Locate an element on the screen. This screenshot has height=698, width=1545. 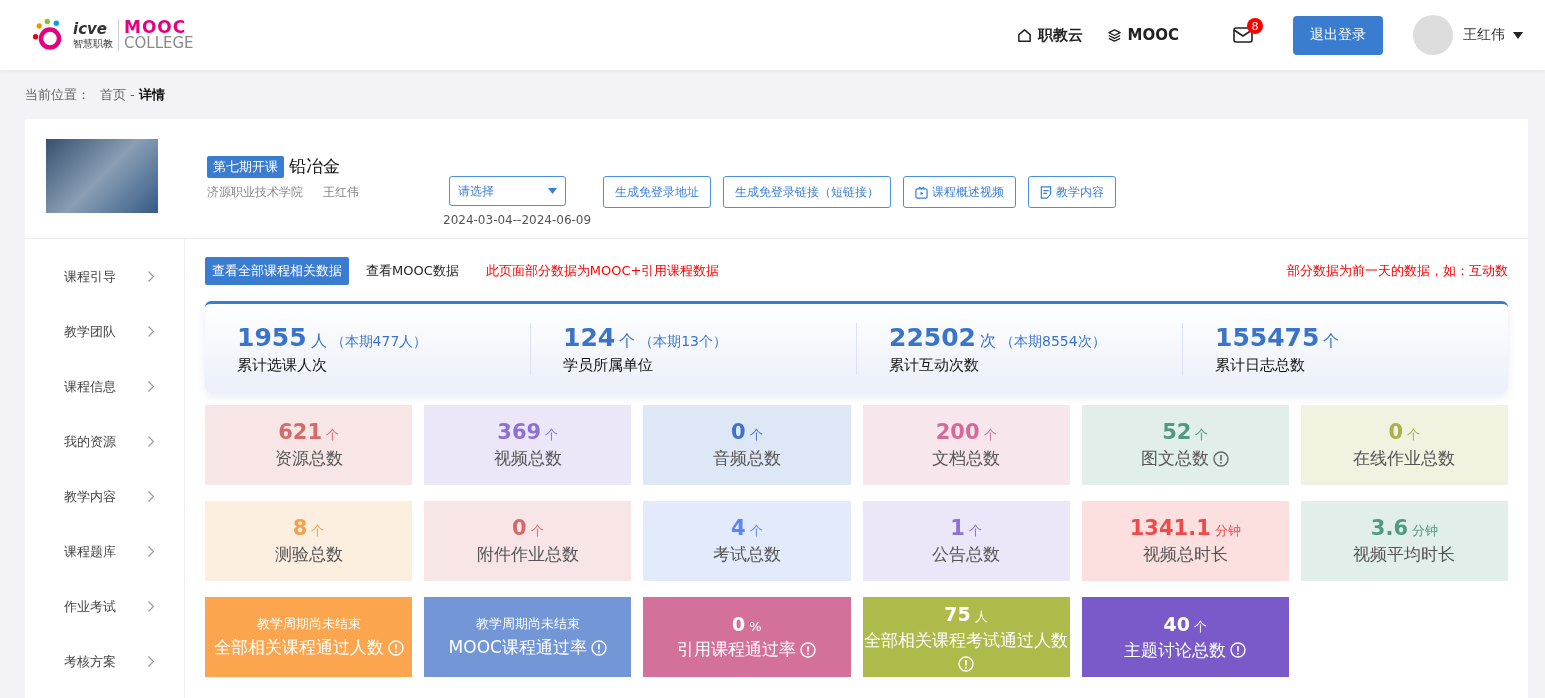
stat-value: 1955 is located at coordinates (272, 337).